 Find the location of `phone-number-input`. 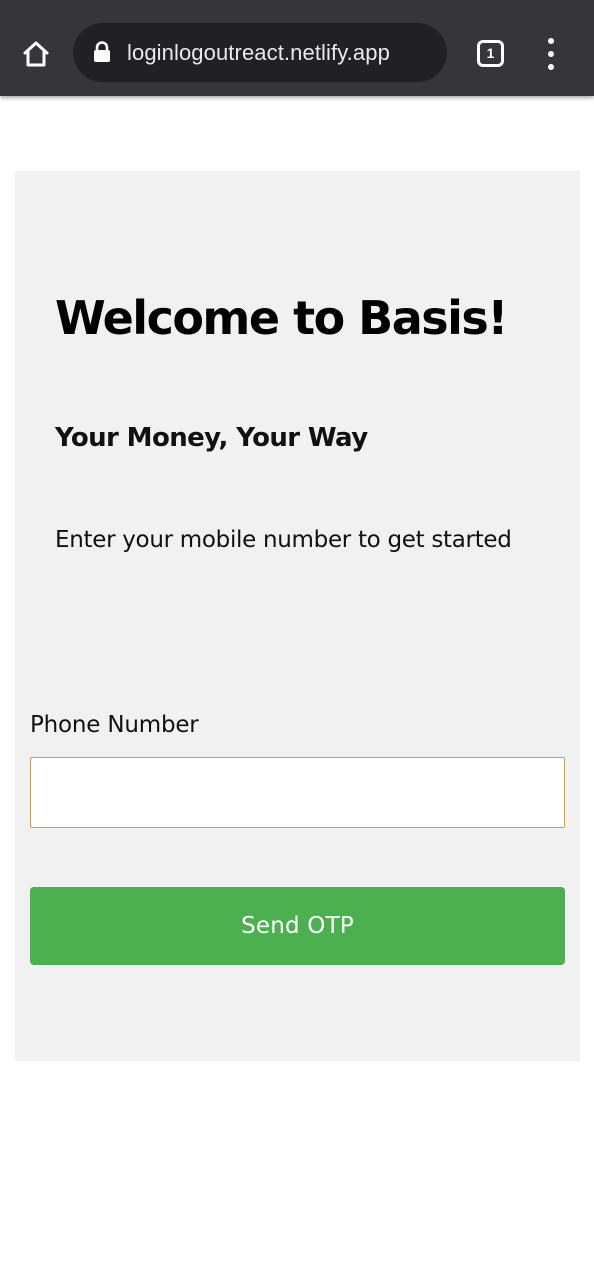

phone-number-input is located at coordinates (297, 792).